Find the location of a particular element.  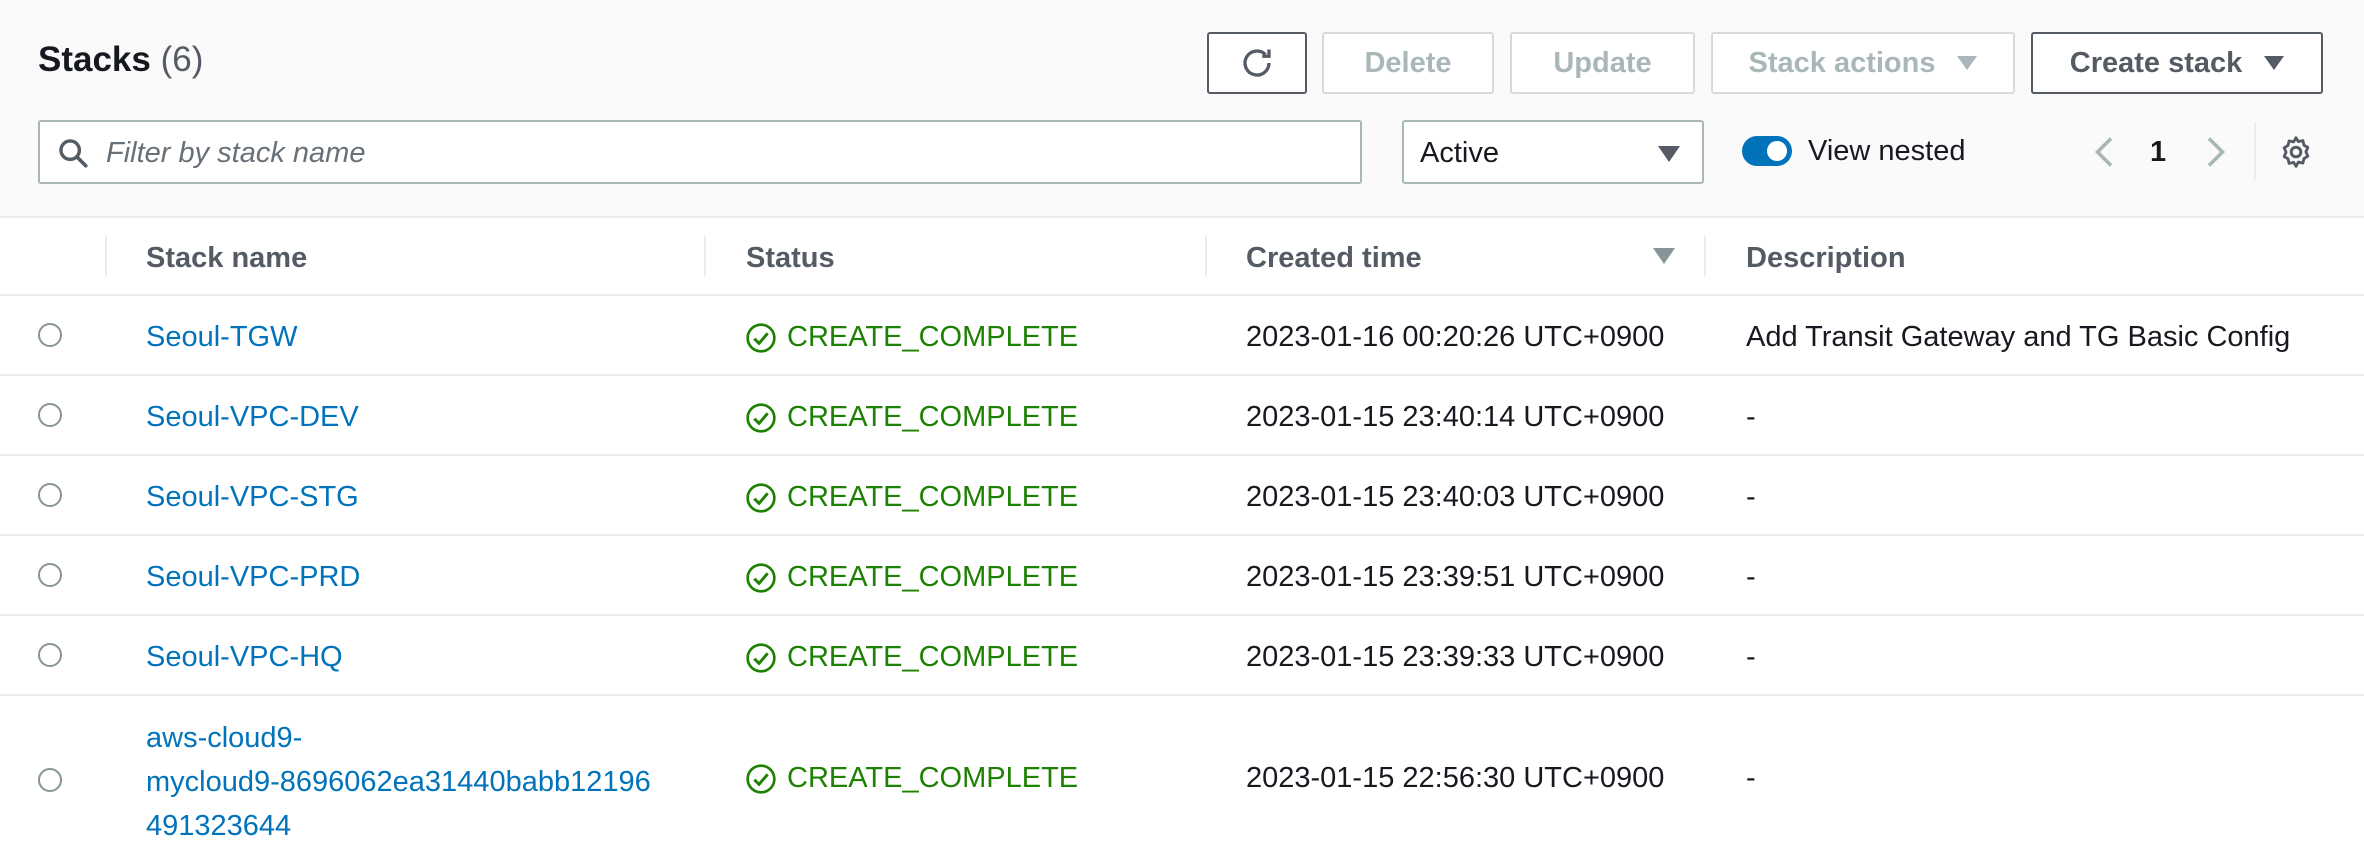

stack-name-link: Seoul-VPC-DEV is located at coordinates (252, 417).